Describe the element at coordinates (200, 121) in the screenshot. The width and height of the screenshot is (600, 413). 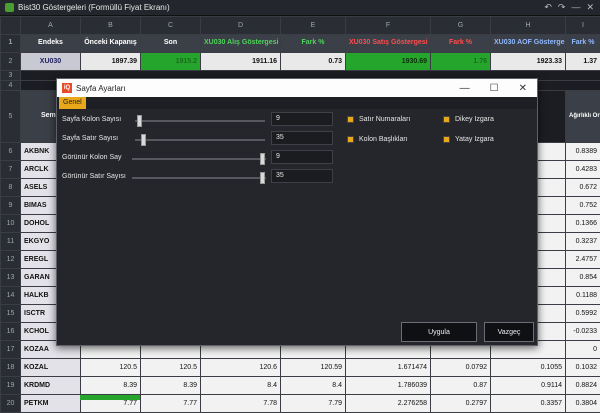
I see `page-column-slider` at that location.